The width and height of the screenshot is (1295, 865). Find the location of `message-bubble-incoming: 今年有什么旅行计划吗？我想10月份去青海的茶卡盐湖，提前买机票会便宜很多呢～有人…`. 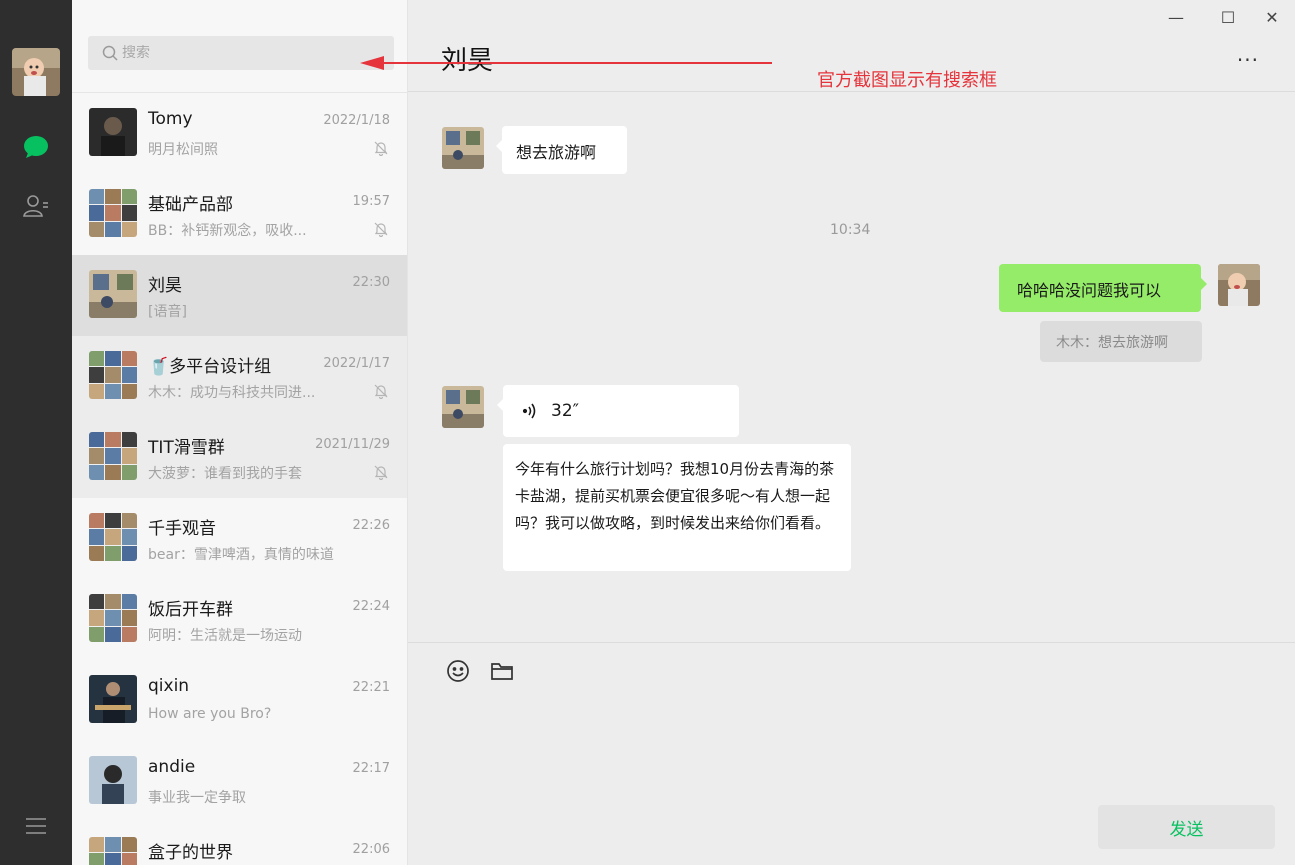

message-bubble-incoming: 今年有什么旅行计划吗？我想10月份去青海的茶卡盐湖，提前买机票会便宜很多呢～有人… is located at coordinates (677, 507).